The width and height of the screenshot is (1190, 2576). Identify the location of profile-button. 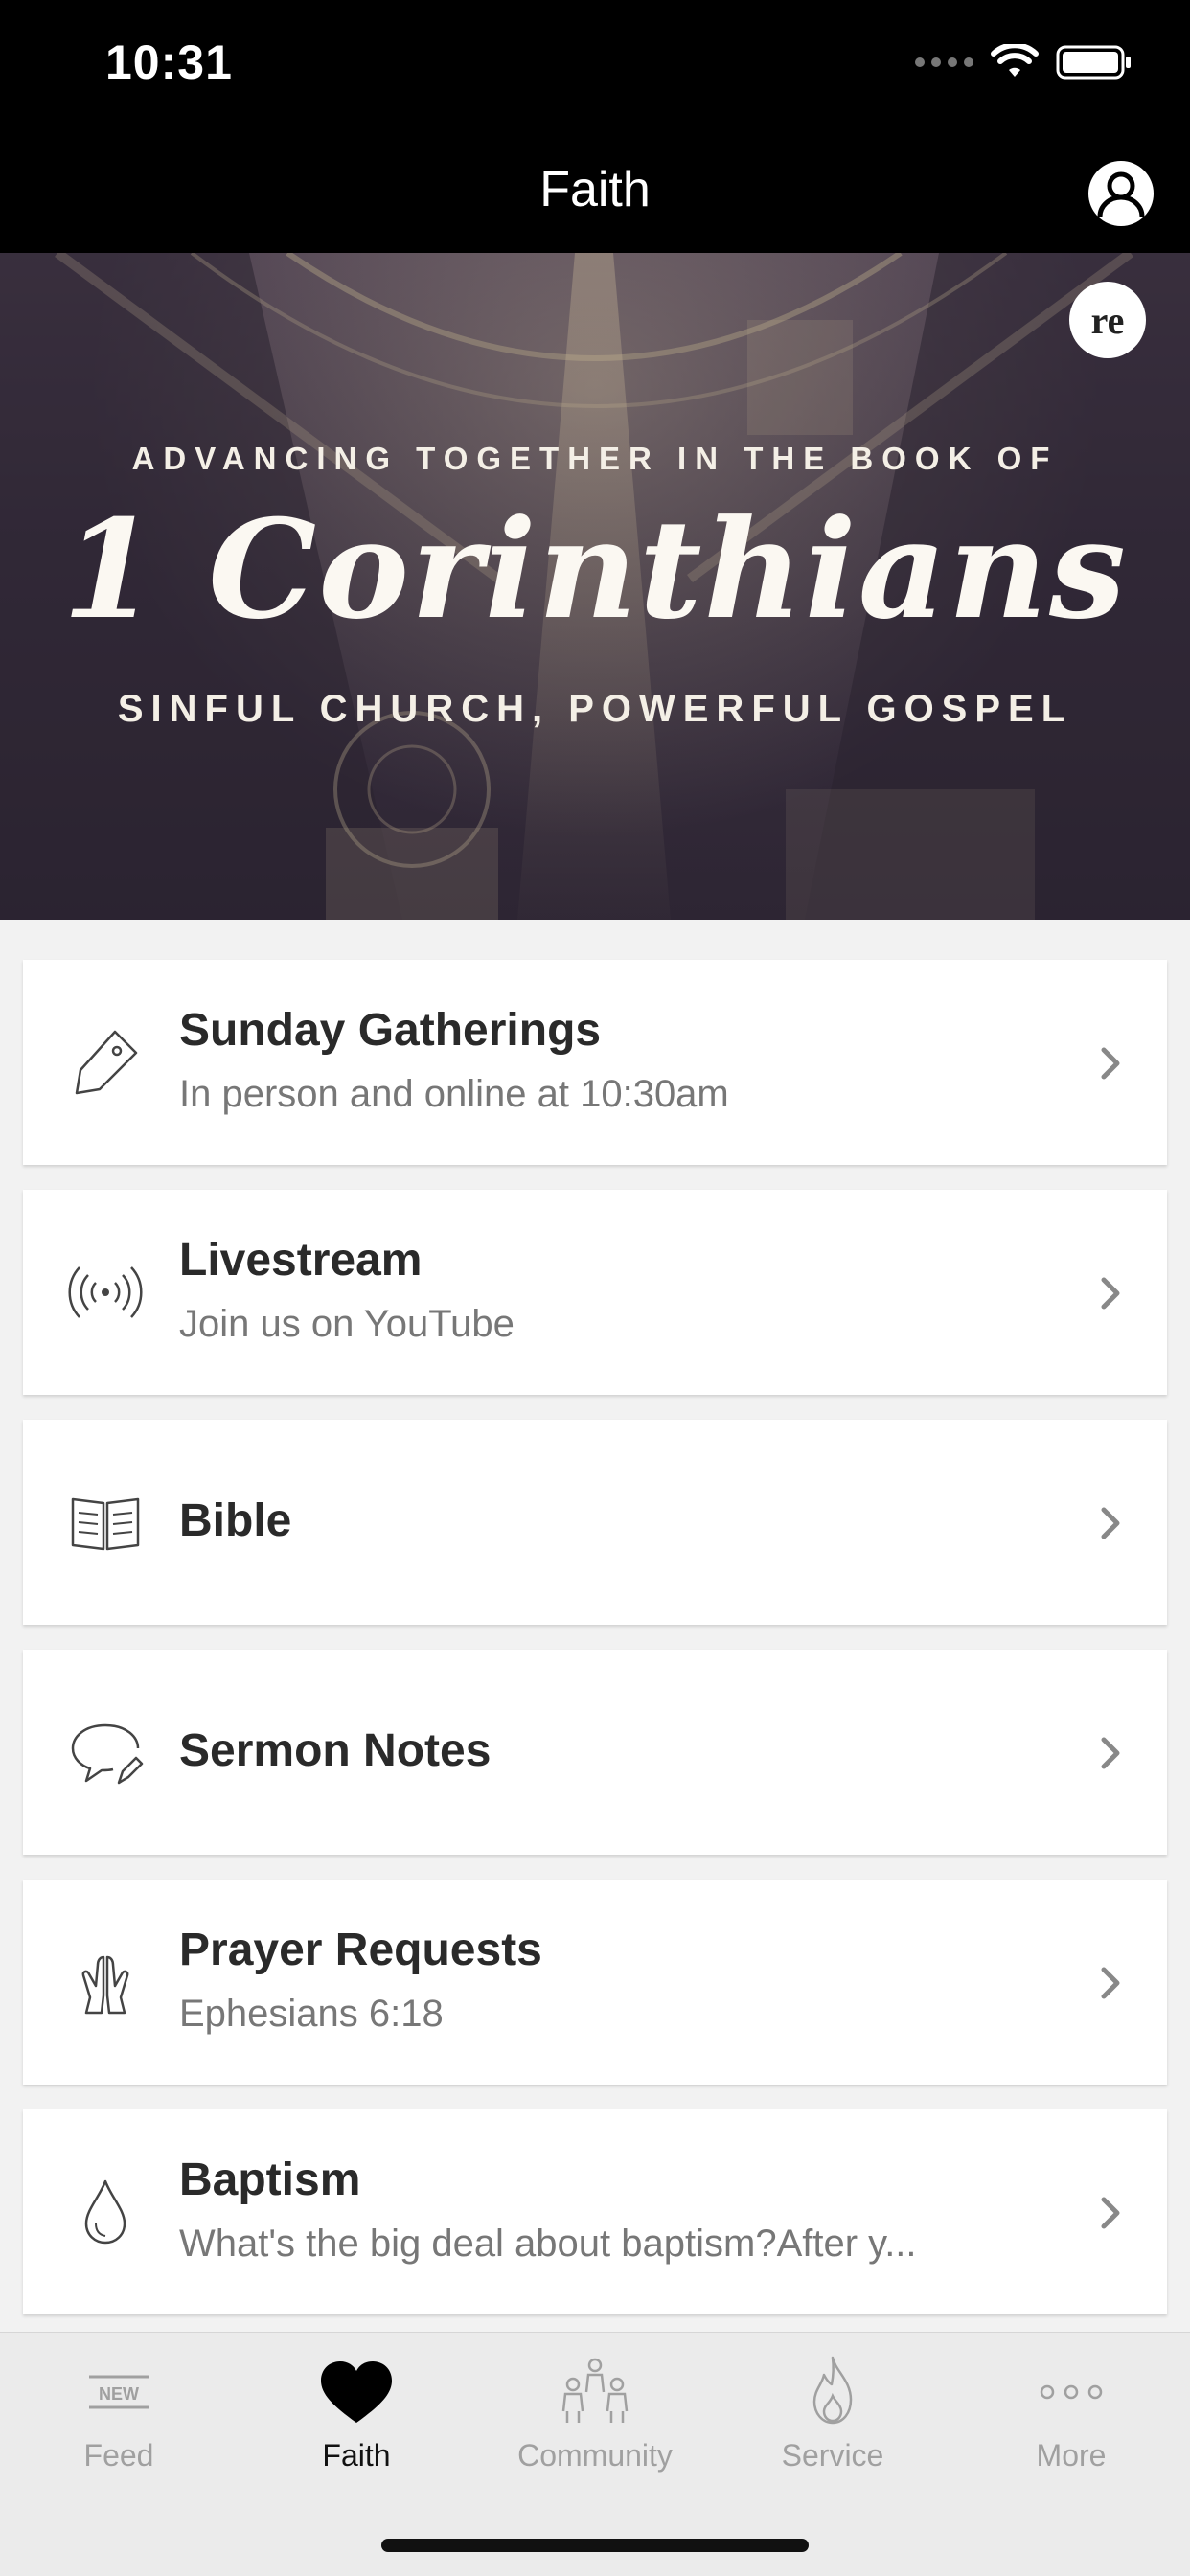
(1122, 193).